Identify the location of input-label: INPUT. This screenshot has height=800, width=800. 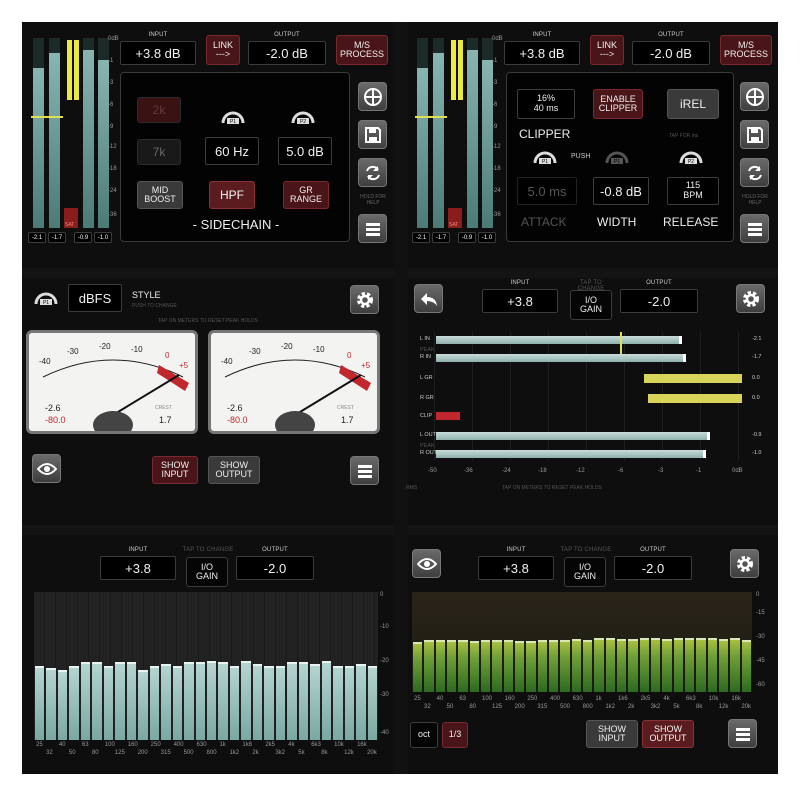
(520, 283).